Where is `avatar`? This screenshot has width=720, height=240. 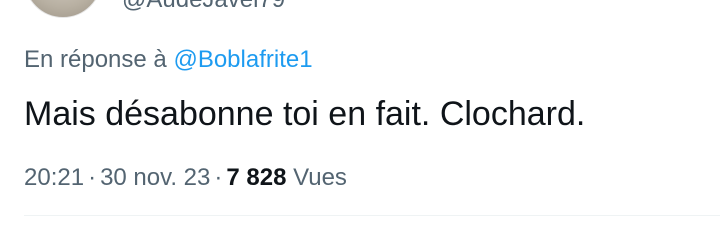
avatar is located at coordinates (63, 9).